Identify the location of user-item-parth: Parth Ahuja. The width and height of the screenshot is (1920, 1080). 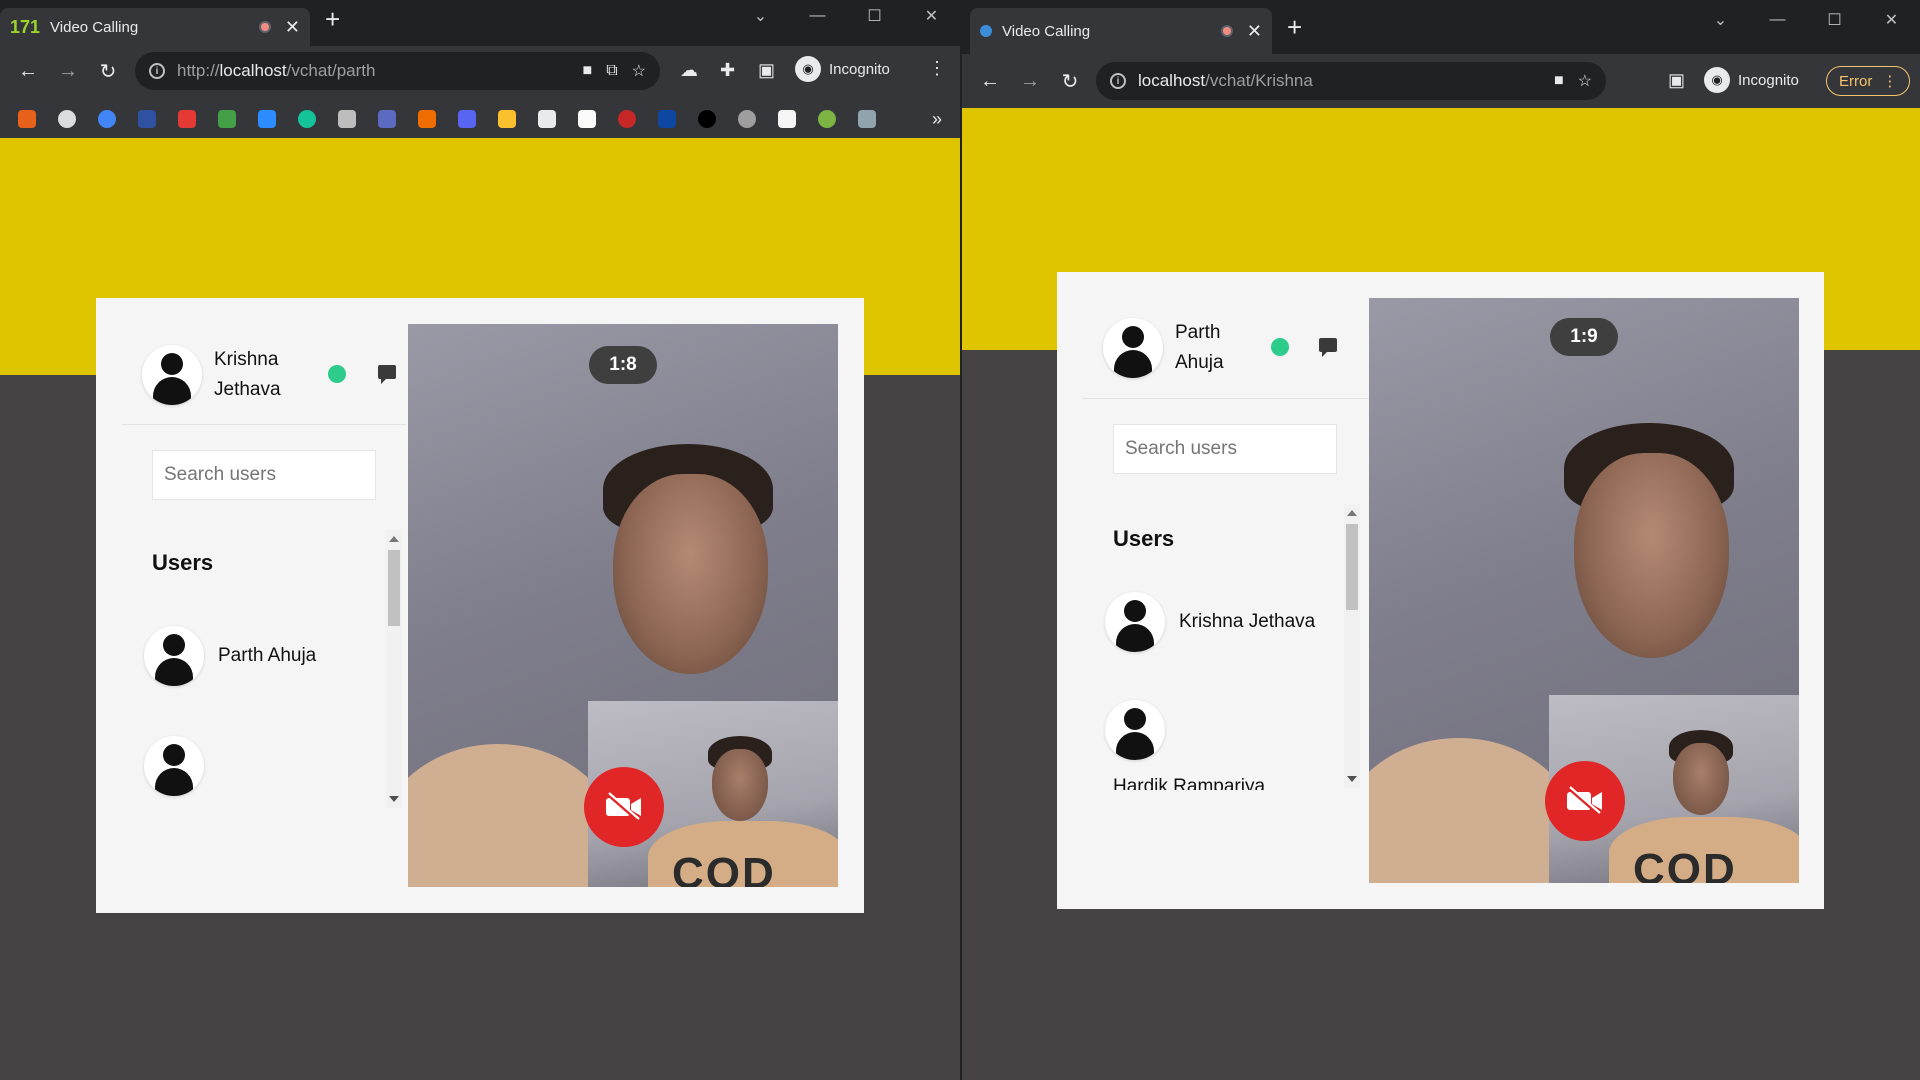
(230, 656).